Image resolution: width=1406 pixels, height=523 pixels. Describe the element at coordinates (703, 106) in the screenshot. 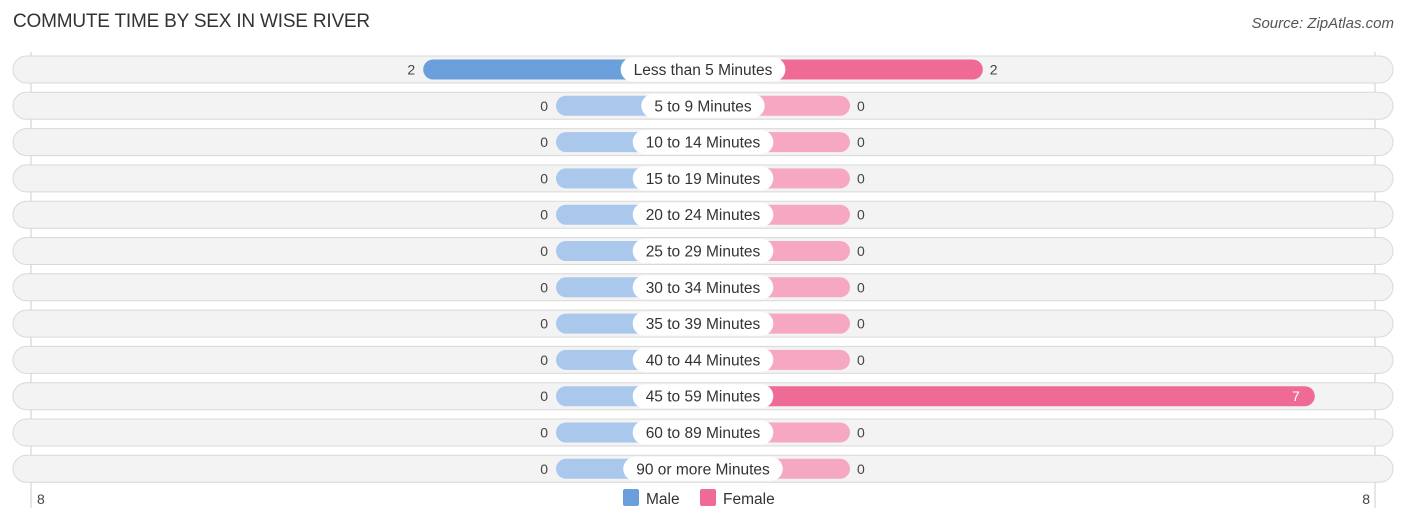

I see `category-label: 5 to 9 Minutes` at that location.